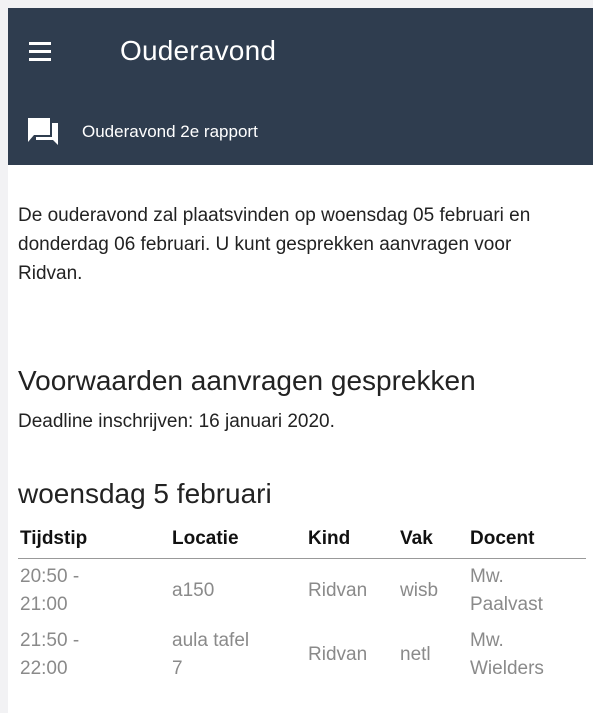  What do you see at coordinates (238, 591) in the screenshot?
I see `cell-locatie: a150` at bounding box center [238, 591].